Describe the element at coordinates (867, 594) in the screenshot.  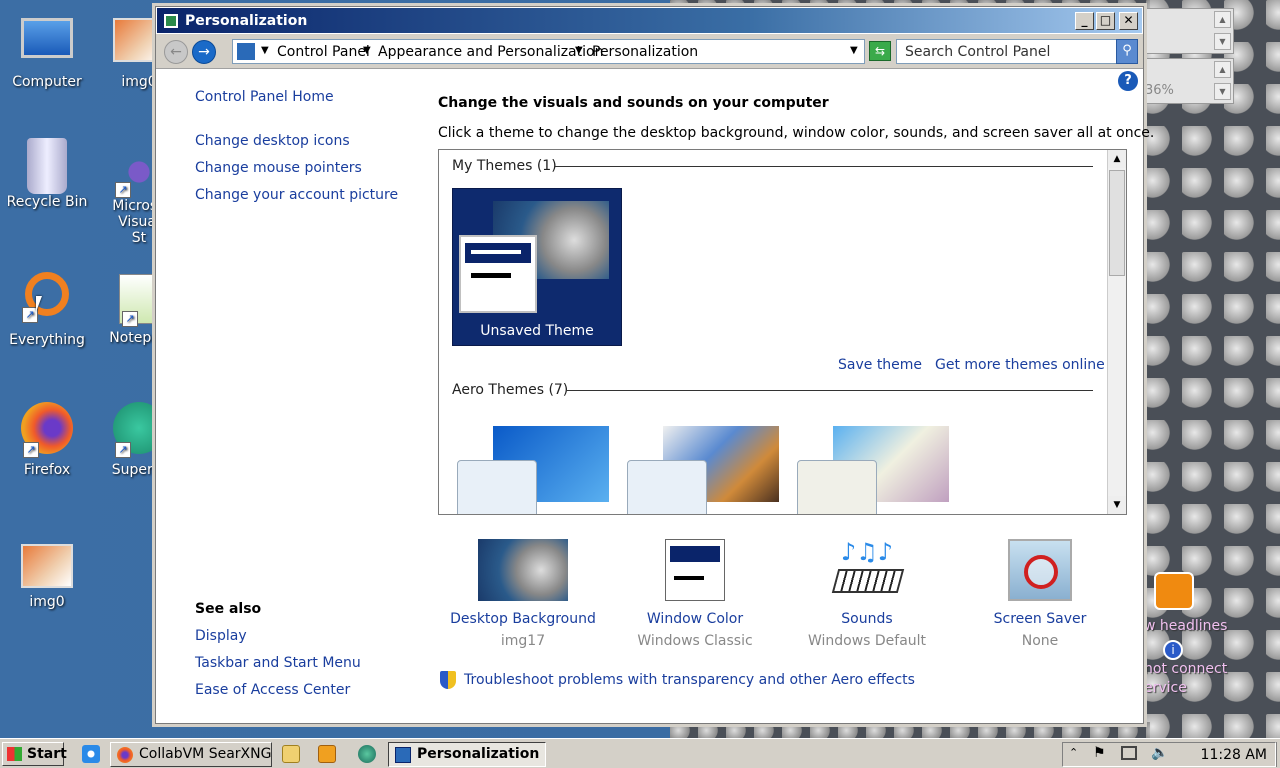
I see `sounds-tile: ♪♫♪ Sounds Windows Default` at that location.